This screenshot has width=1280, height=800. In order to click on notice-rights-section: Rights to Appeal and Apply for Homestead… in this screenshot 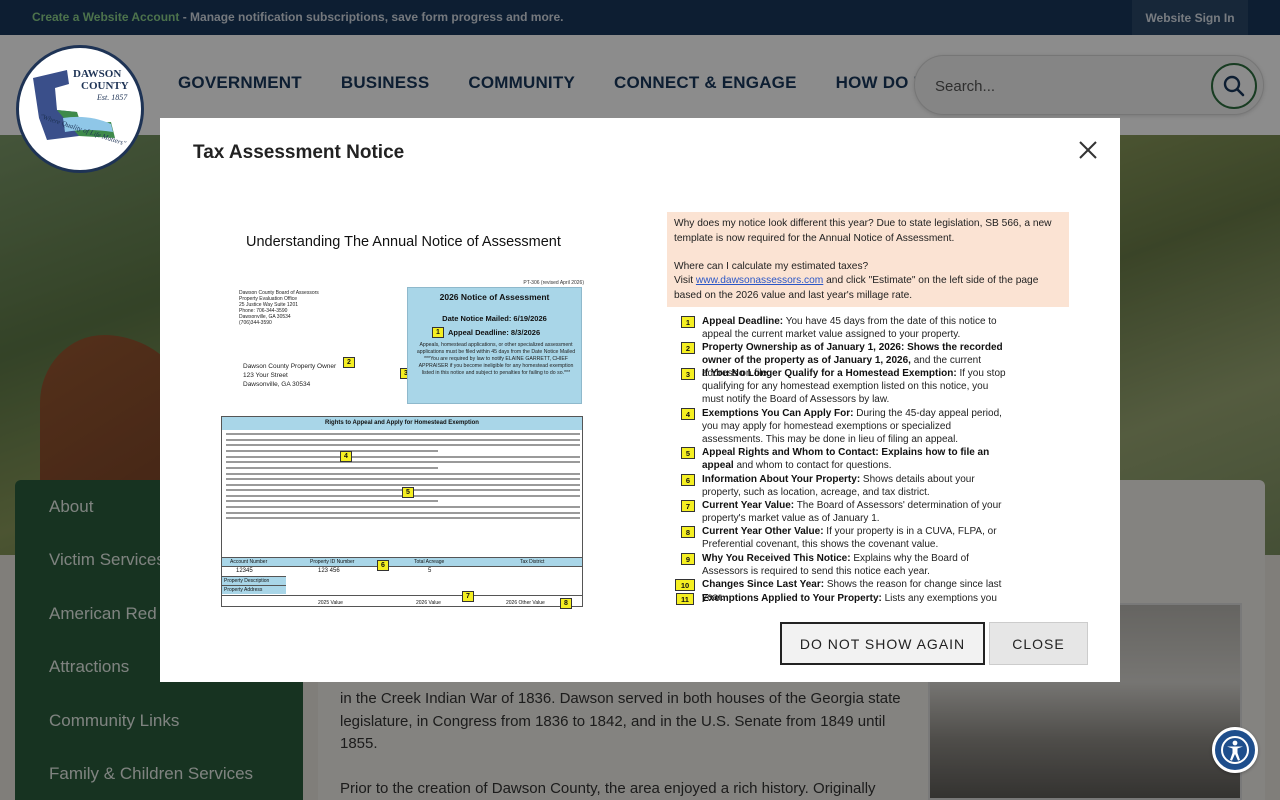, I will do `click(402, 512)`.